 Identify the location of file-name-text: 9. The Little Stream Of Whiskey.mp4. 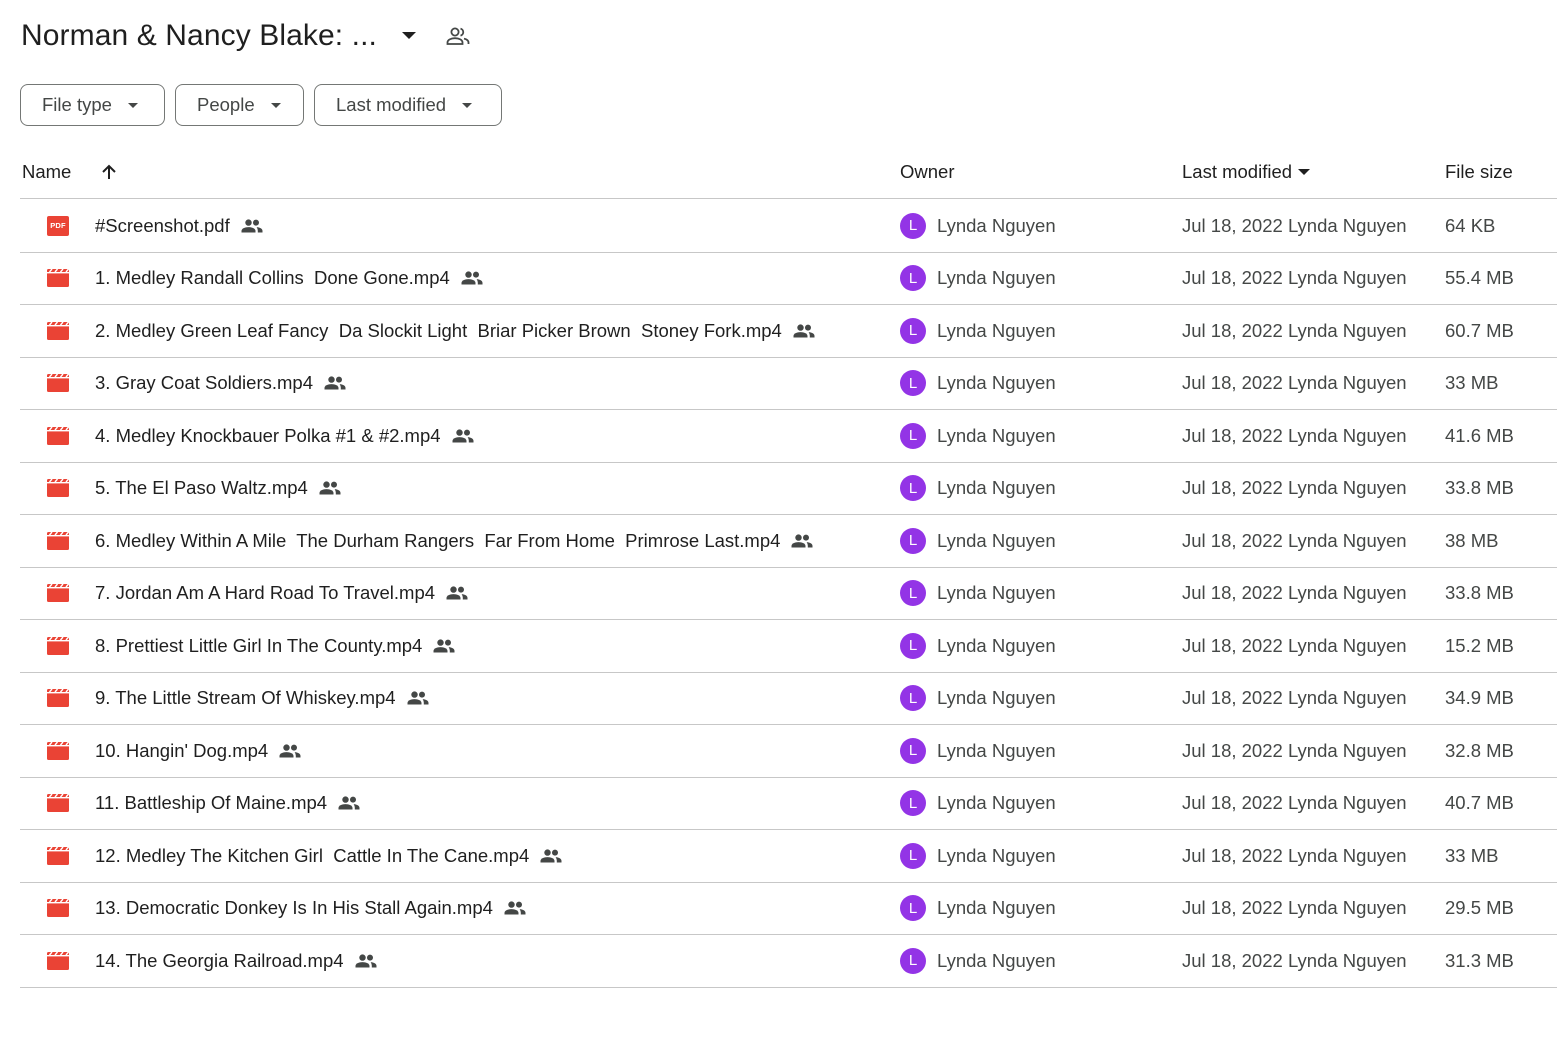
(245, 697).